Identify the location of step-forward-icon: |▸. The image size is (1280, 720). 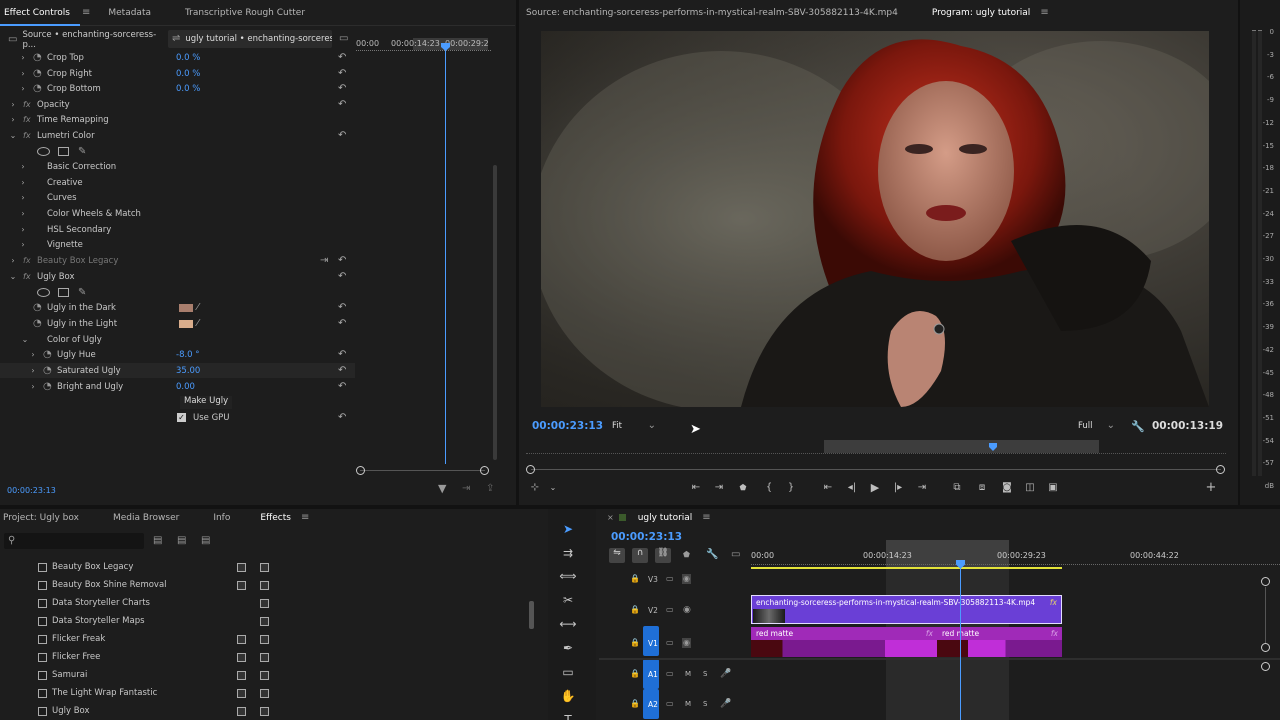
(898, 487).